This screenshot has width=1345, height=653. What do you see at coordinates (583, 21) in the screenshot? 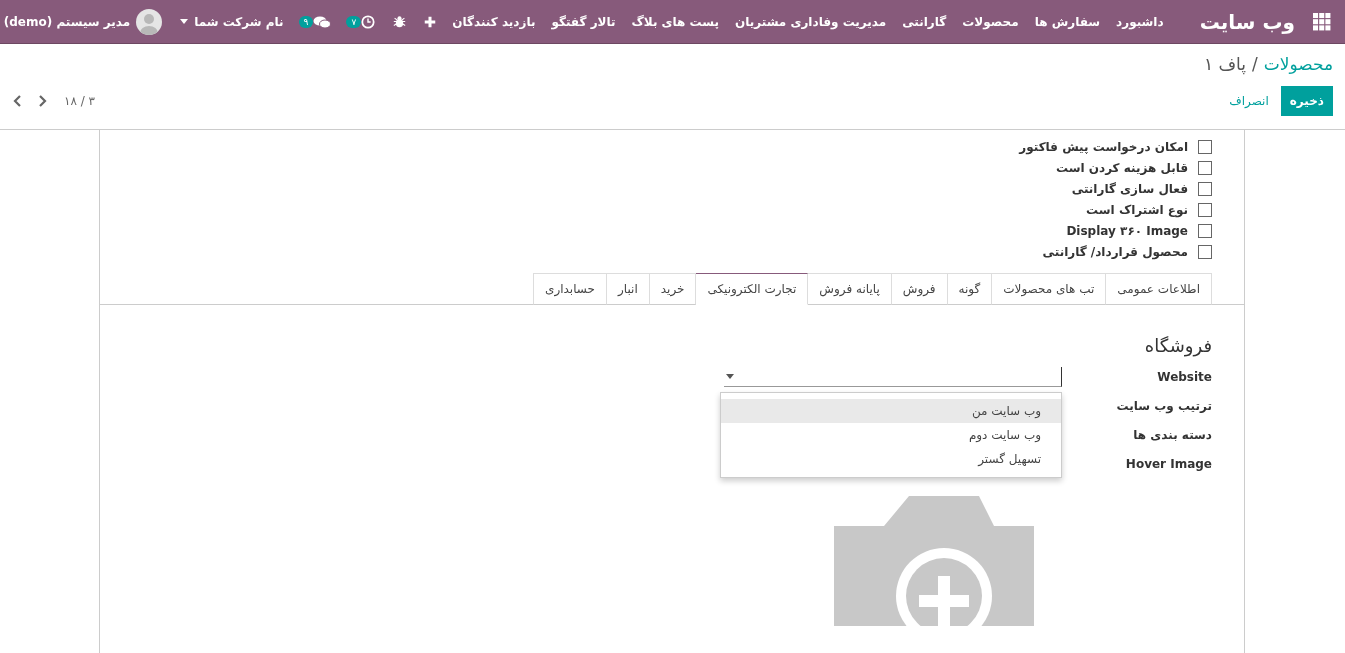
I see `menu-item: تالار گفتگو` at bounding box center [583, 21].